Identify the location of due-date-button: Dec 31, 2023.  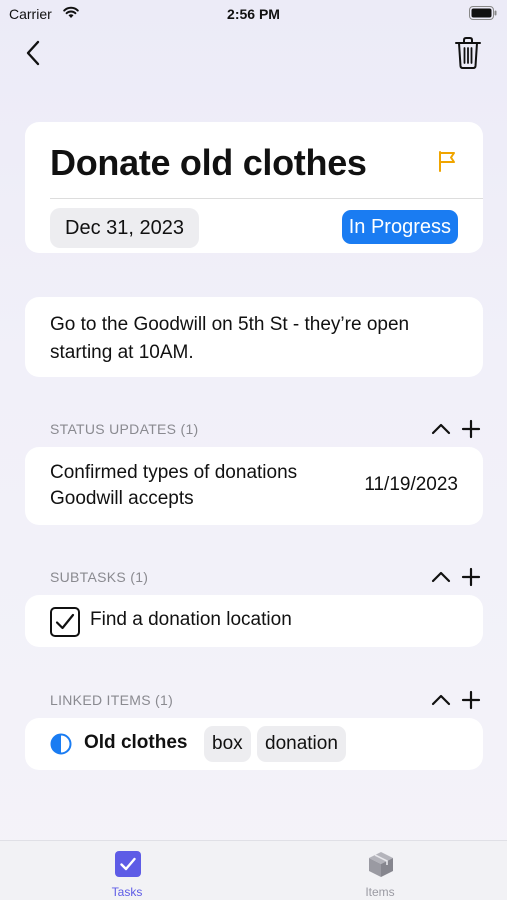
(124, 228).